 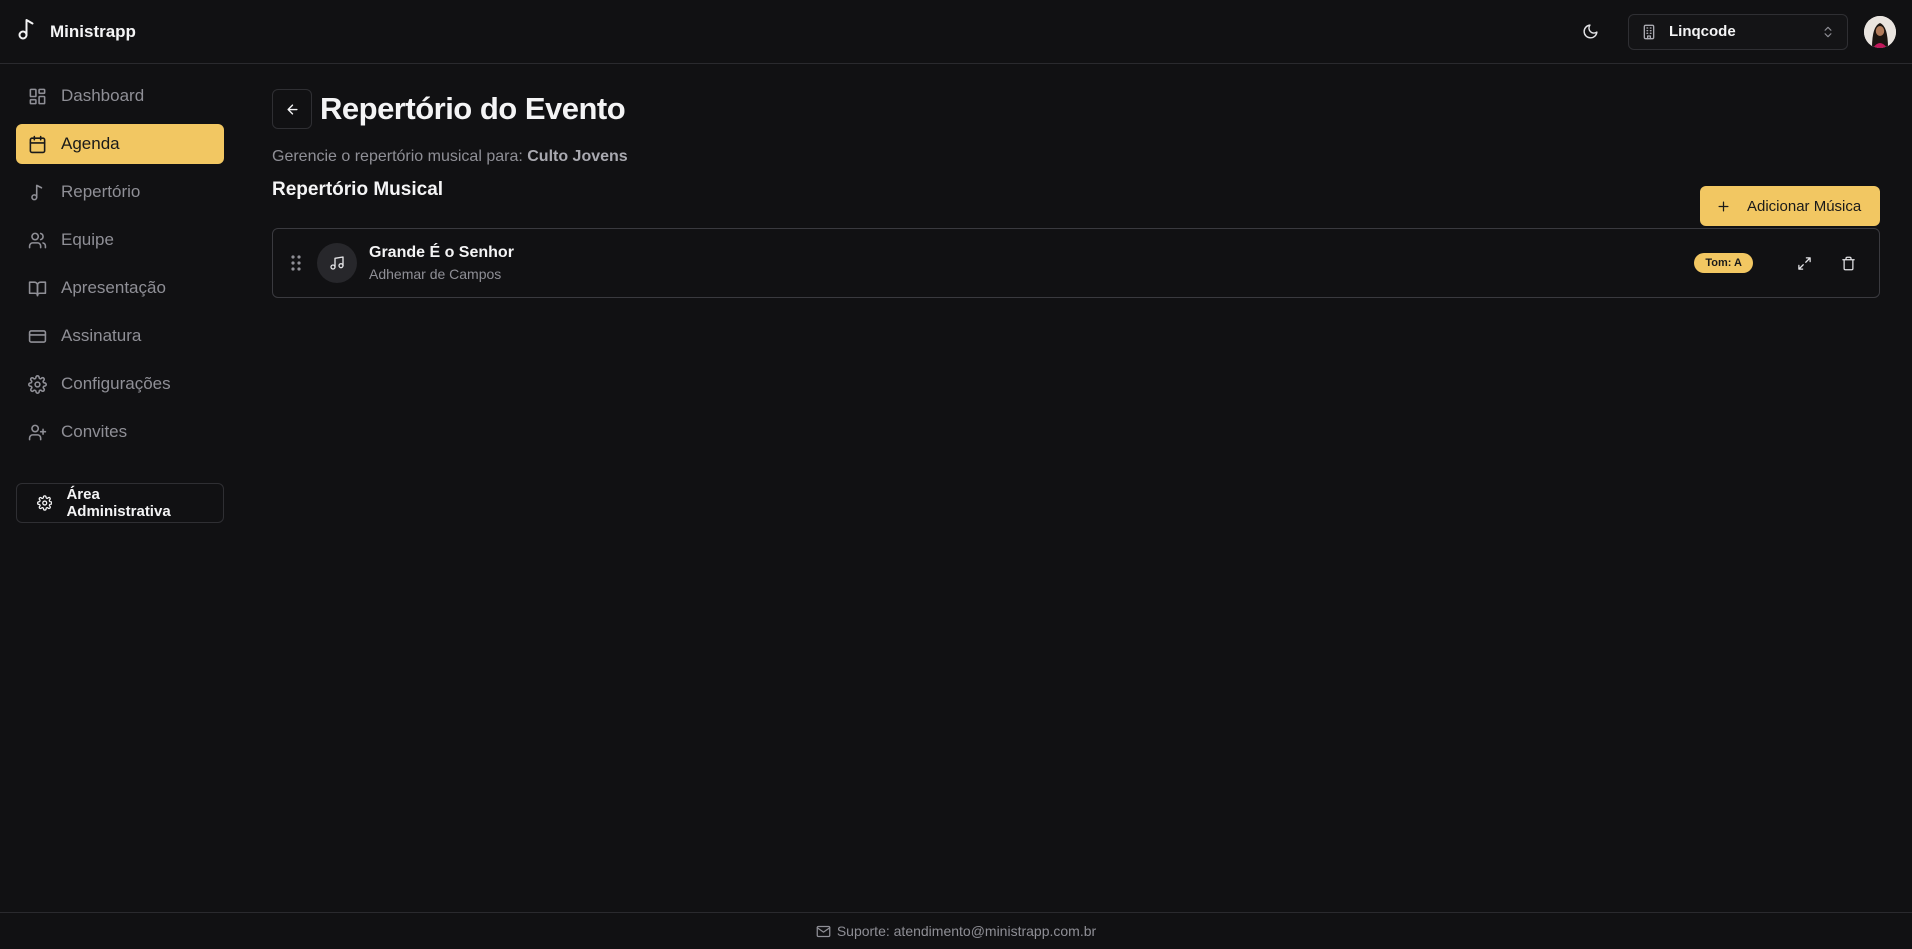 I want to click on sidebar-item-label: Apresentação, so click(x=113, y=287).